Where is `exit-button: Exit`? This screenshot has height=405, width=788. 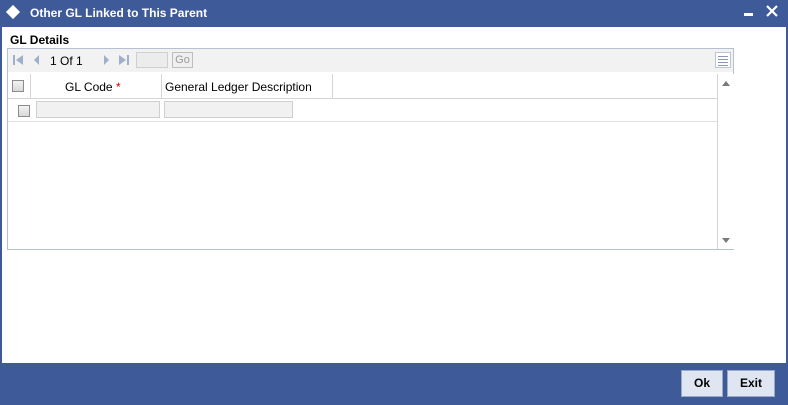
exit-button: Exit is located at coordinates (751, 383).